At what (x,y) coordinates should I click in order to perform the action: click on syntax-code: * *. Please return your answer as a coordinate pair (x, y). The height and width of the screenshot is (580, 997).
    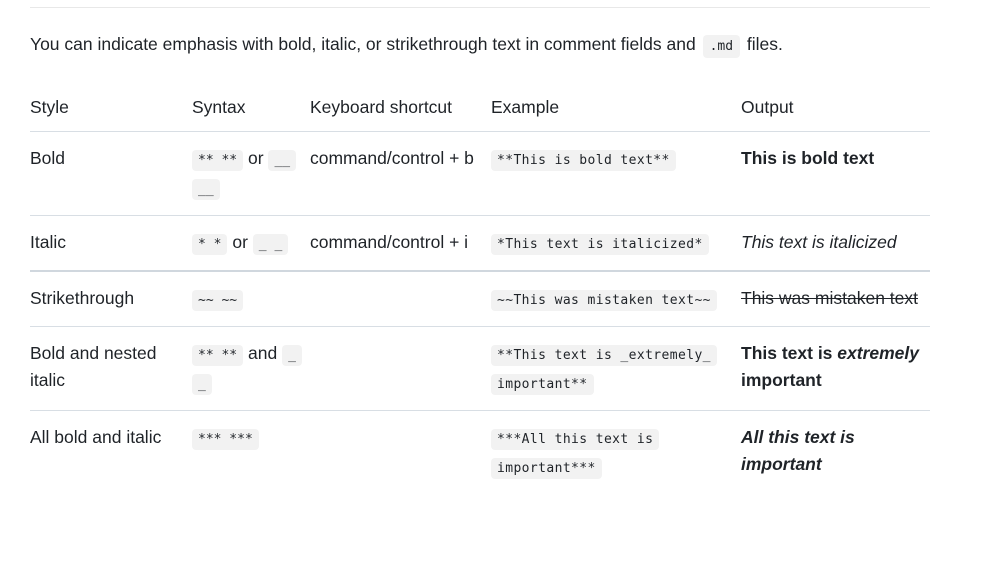
    Looking at the image, I should click on (210, 244).